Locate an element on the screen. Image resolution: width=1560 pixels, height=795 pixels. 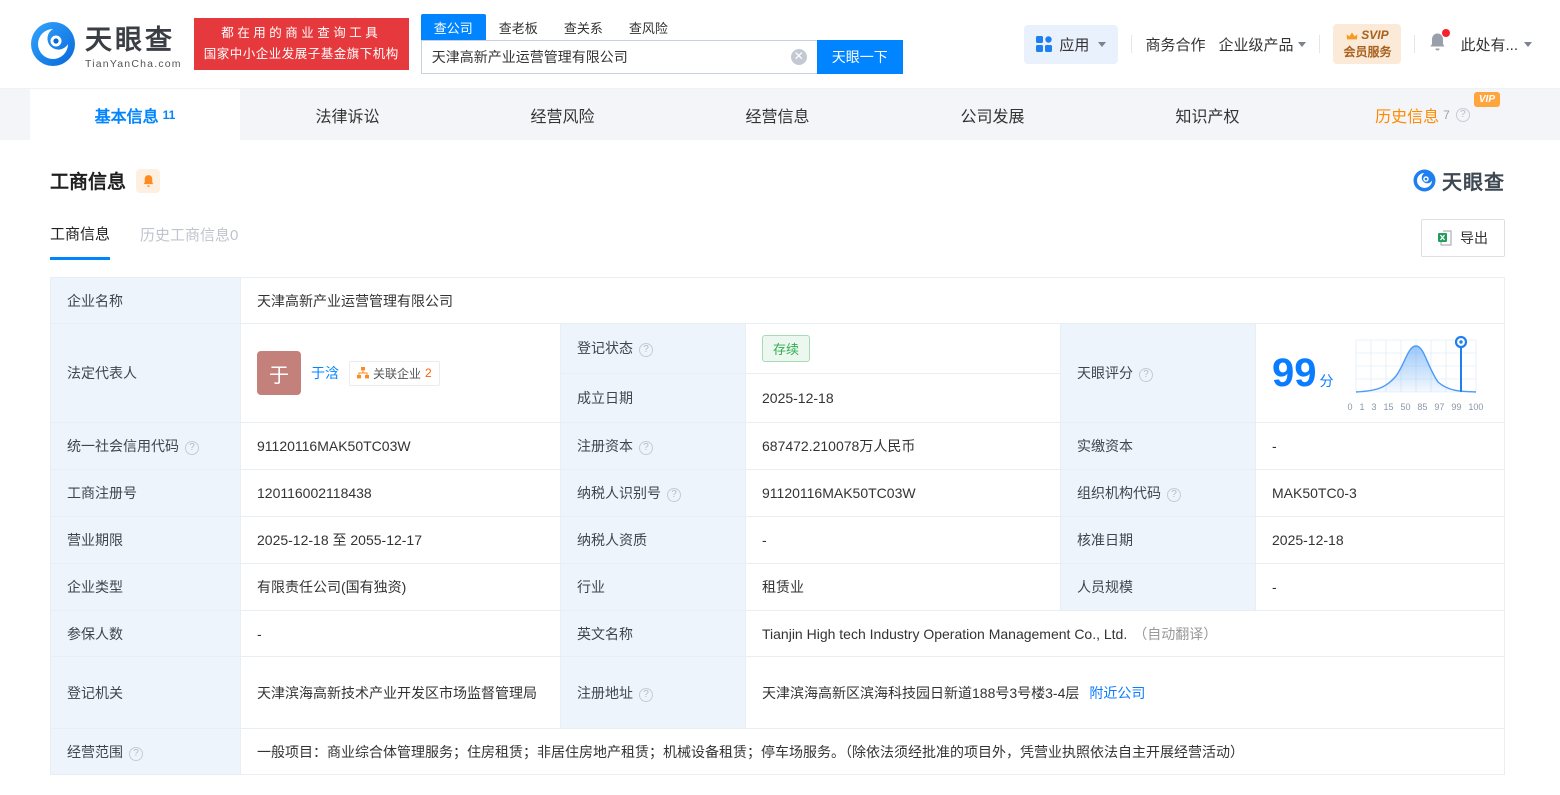
subtab-history-registration: 历史工商信息0 is located at coordinates (189, 241).